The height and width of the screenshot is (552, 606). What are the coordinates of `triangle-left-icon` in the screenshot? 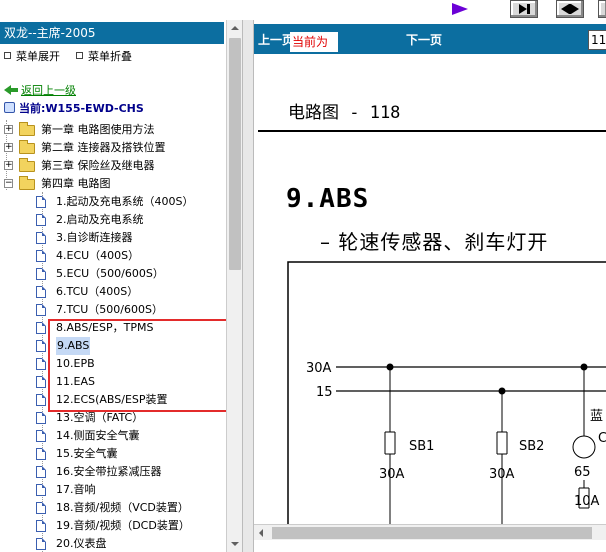 It's located at (565, 9).